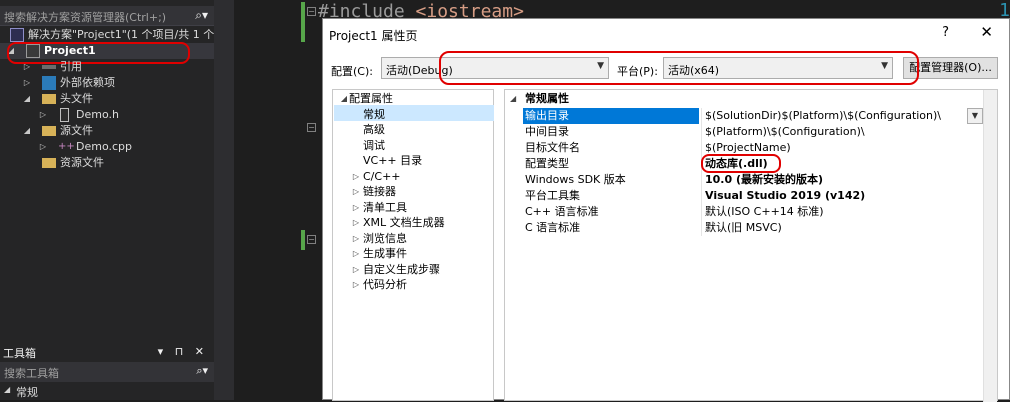  Describe the element at coordinates (49, 67) in the screenshot. I see `references-icon` at that location.